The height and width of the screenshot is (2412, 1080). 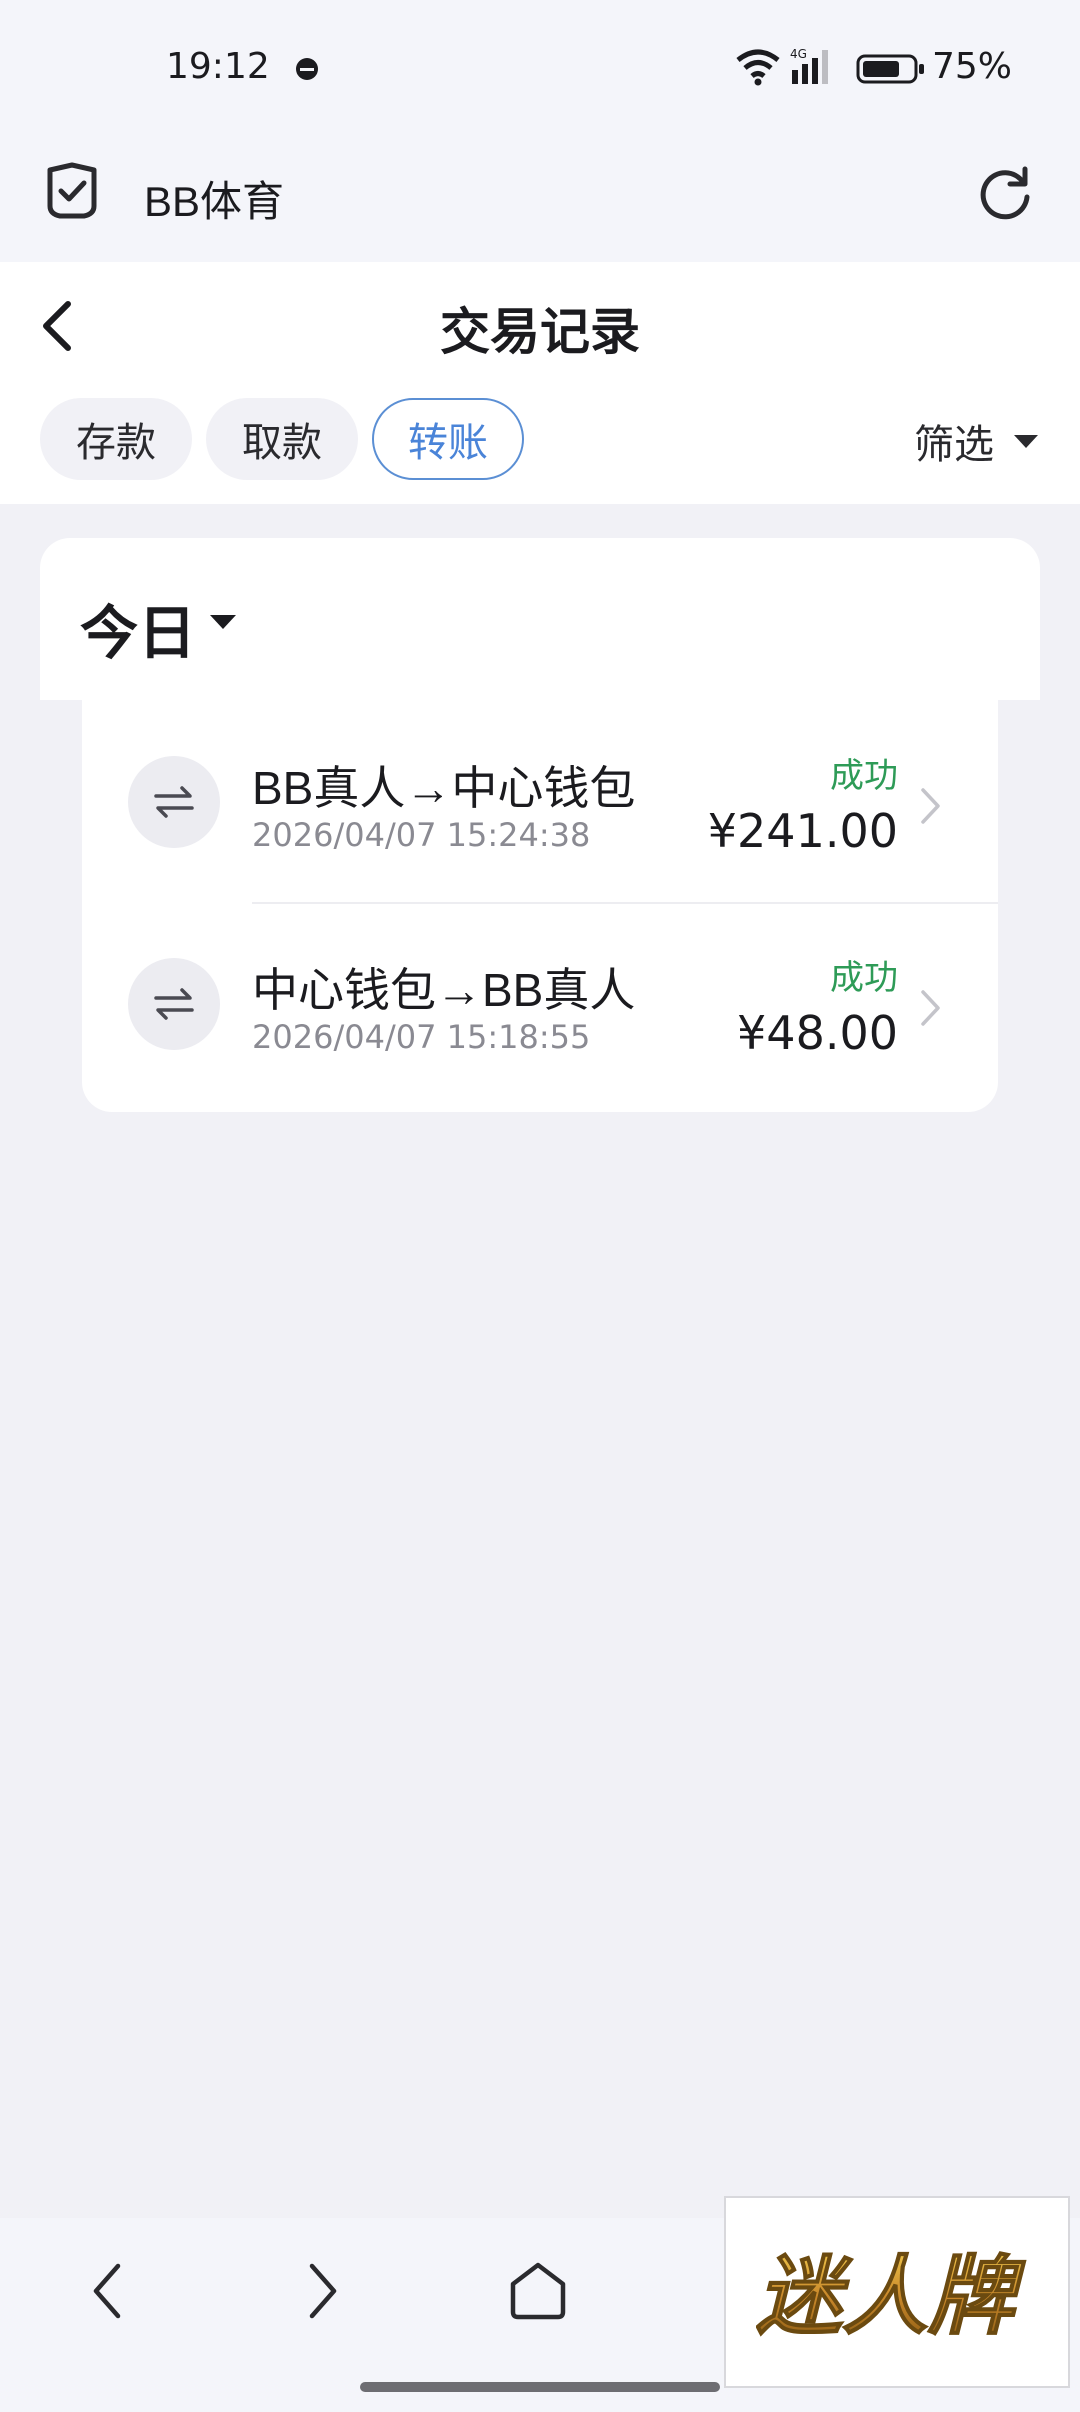 What do you see at coordinates (72, 192) in the screenshot?
I see `shield-check-icon` at bounding box center [72, 192].